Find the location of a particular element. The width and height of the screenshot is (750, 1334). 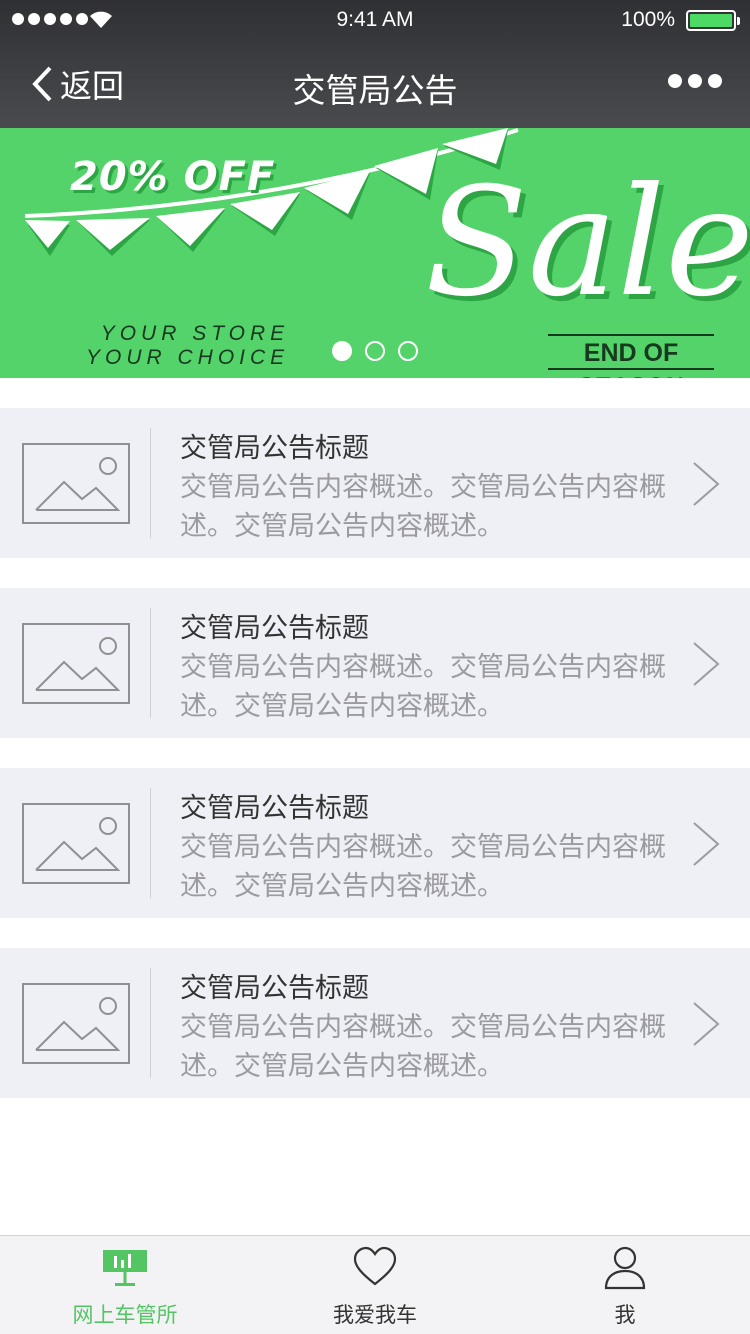

tab-online-vehicle-office: 网上车管所 is located at coordinates (125, 1285).